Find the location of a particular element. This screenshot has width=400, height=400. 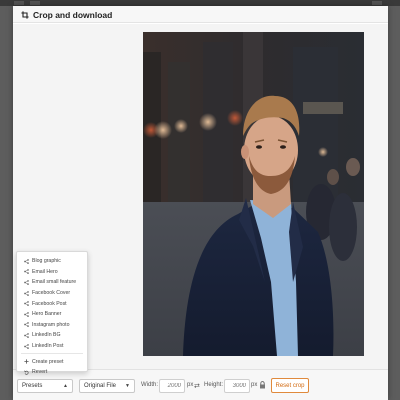

preset-item-label: Hero Banner is located at coordinates (47, 314).